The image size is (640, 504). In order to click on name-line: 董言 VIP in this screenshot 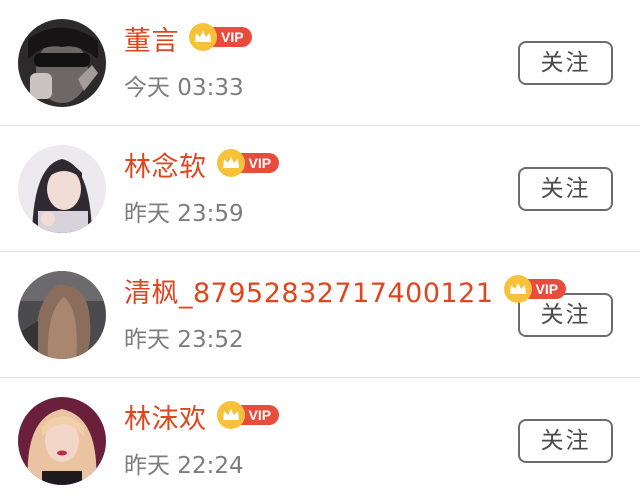, I will do `click(188, 41)`.